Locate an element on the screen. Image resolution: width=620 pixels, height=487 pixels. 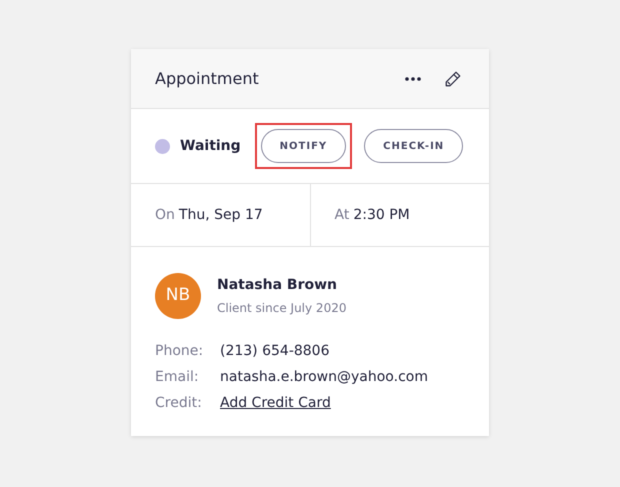
action-button: NOTIFY is located at coordinates (303, 146).